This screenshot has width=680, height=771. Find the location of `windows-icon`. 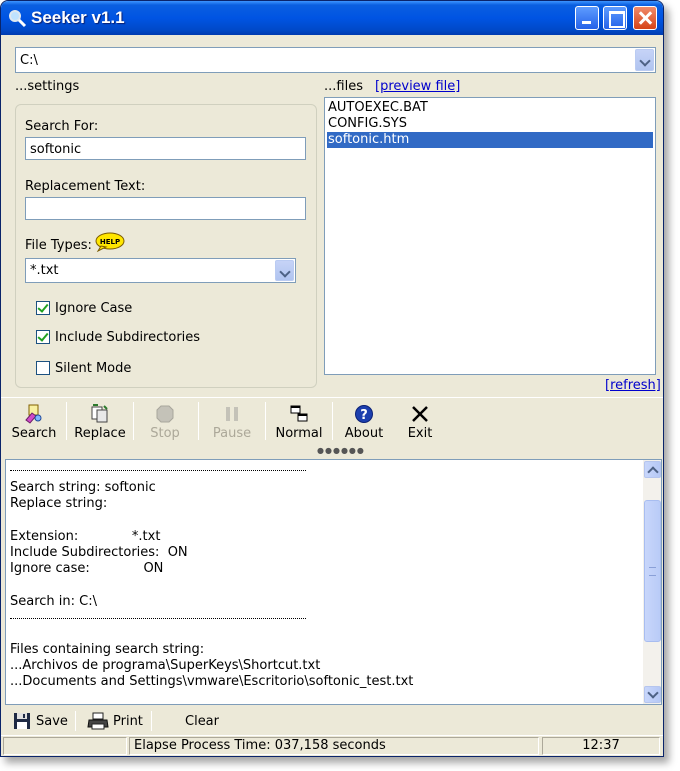

windows-icon is located at coordinates (299, 413).